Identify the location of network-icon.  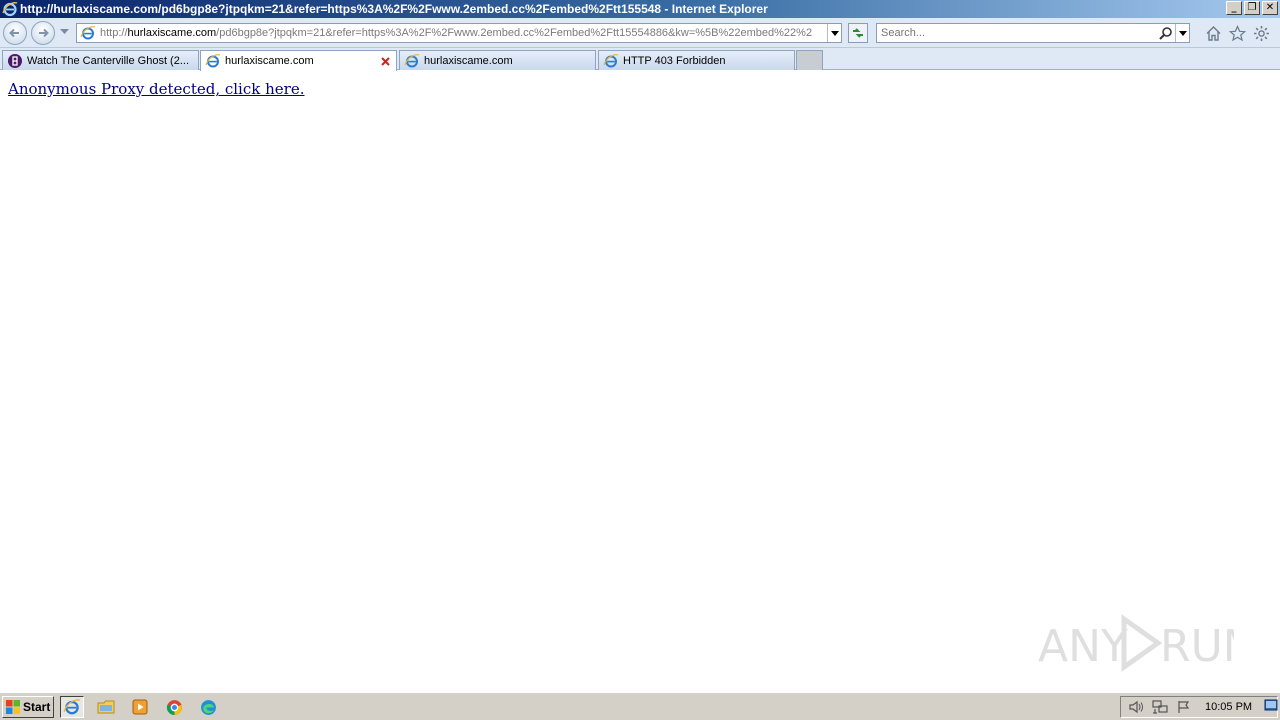
(1160, 707).